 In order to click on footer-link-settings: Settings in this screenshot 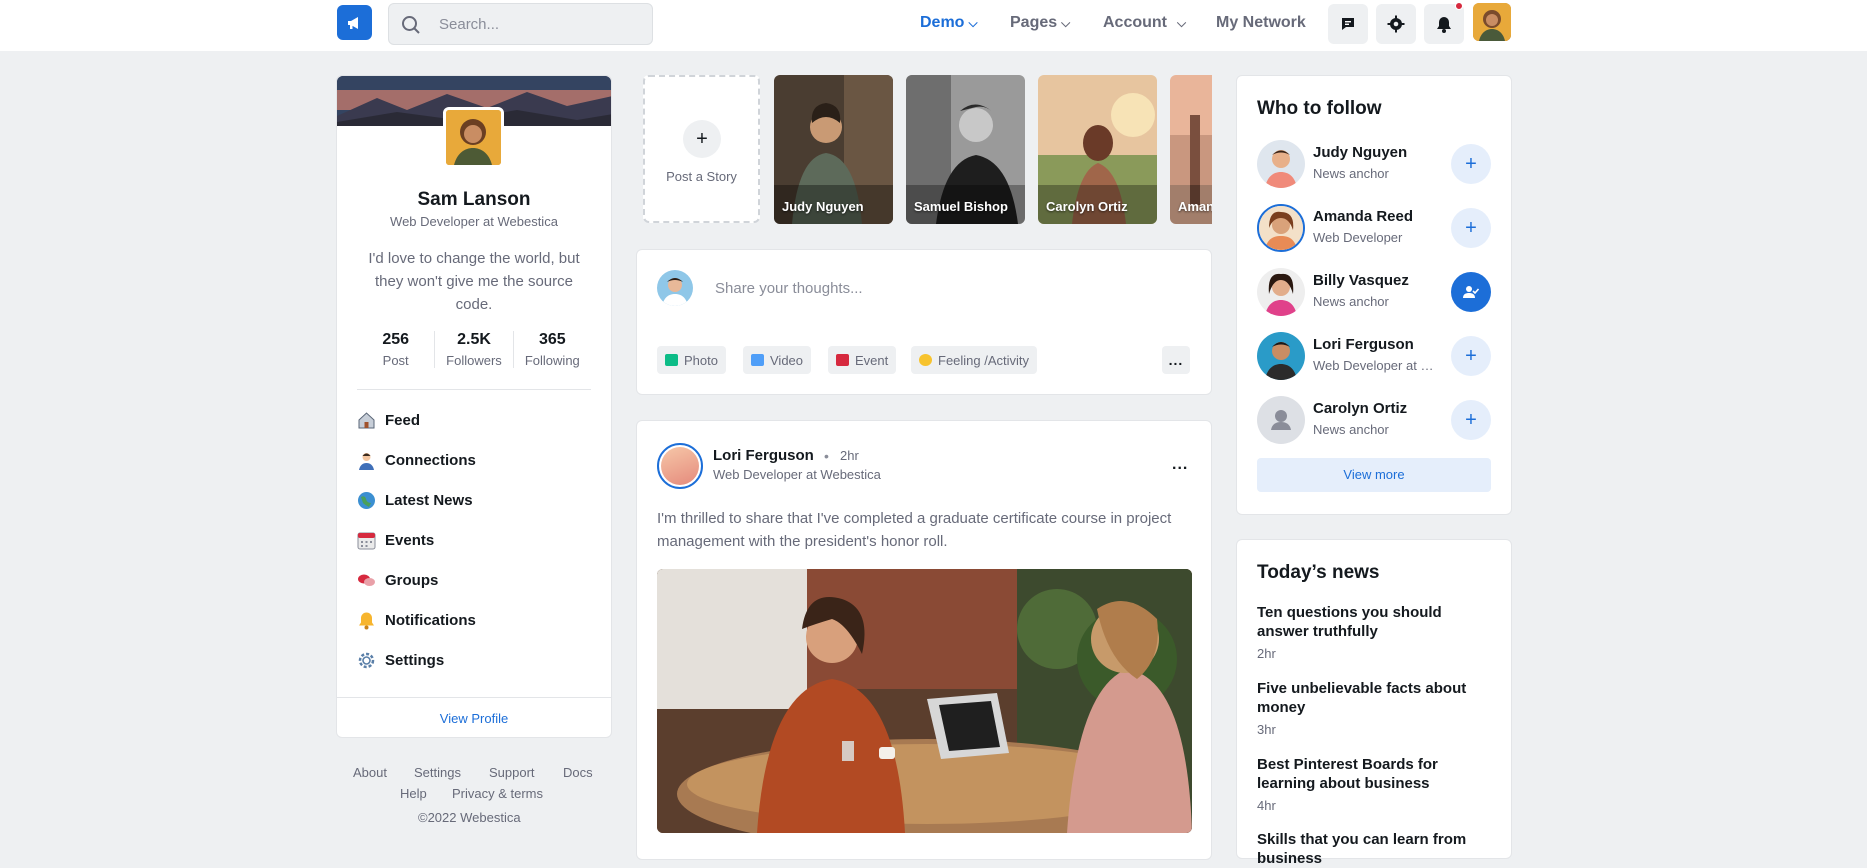, I will do `click(437, 772)`.